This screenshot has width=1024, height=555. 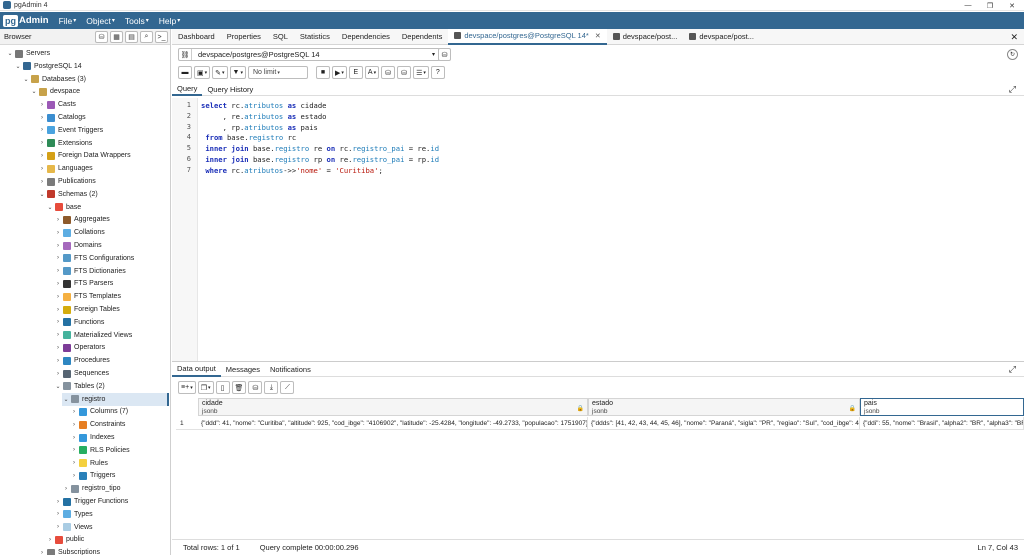 What do you see at coordinates (222, 387) in the screenshot?
I see `paste-icon: ▯` at bounding box center [222, 387].